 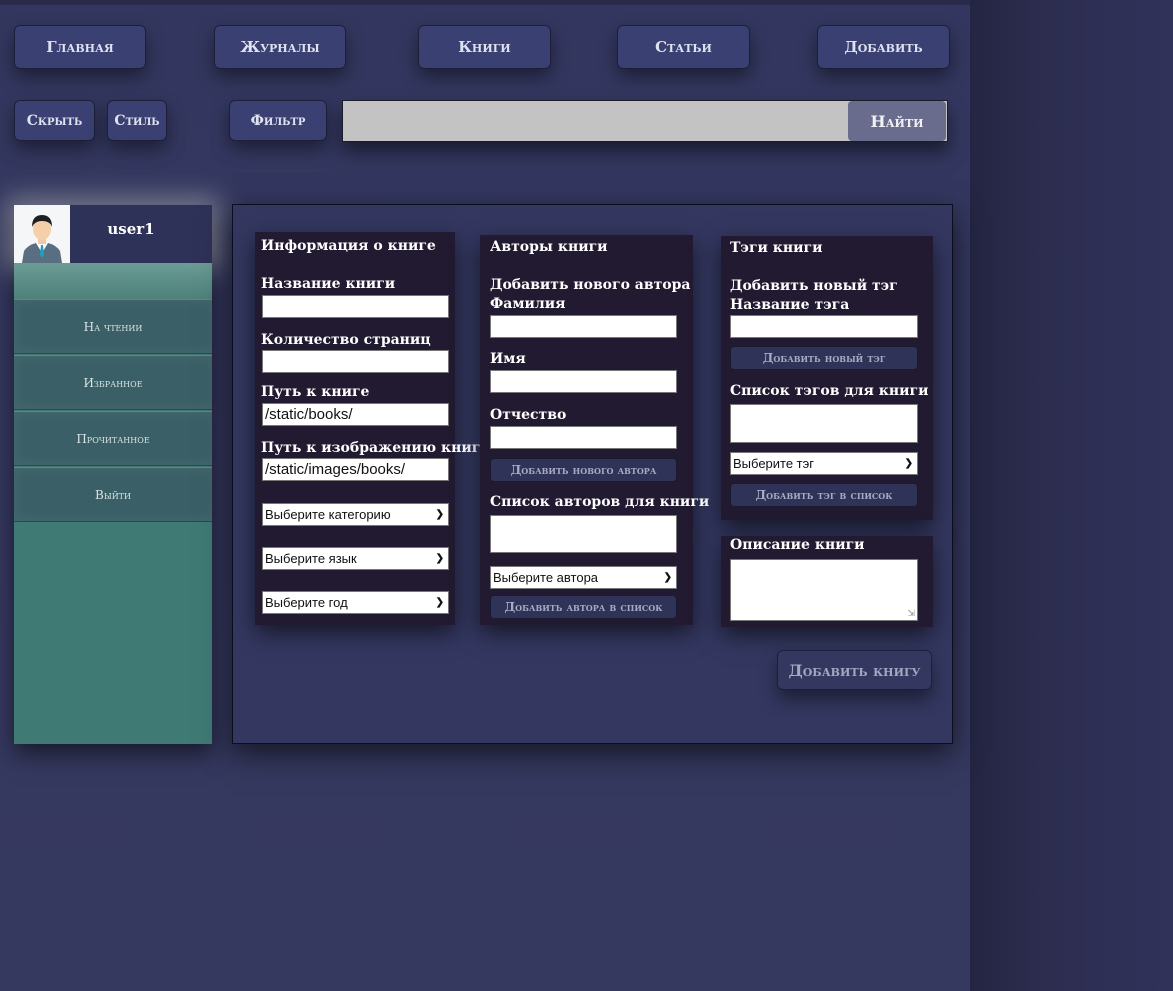 What do you see at coordinates (328, 284) in the screenshot?
I see `book-title-label: Название книги` at bounding box center [328, 284].